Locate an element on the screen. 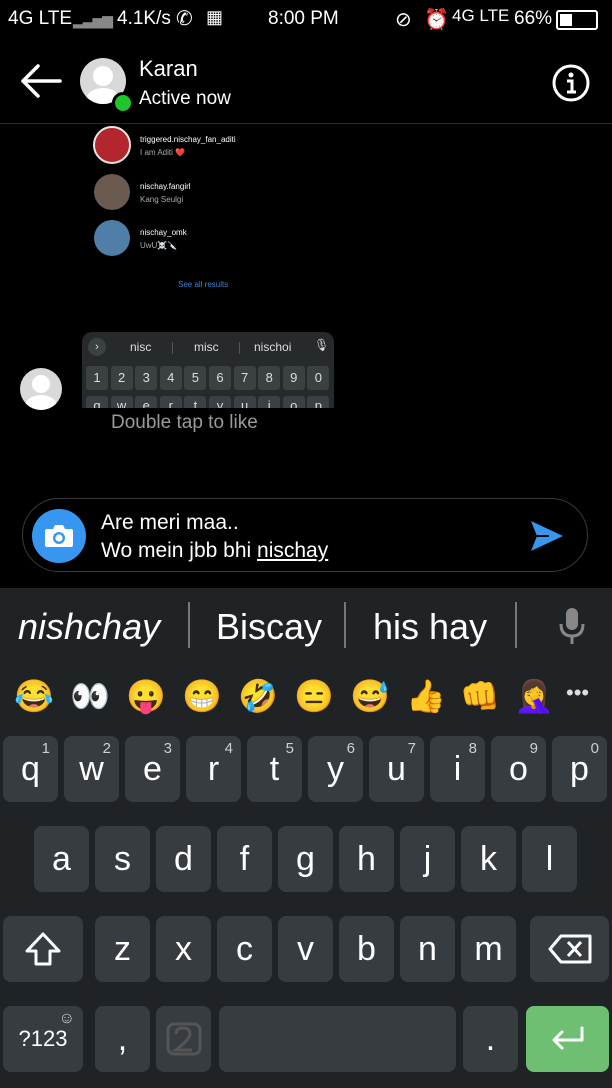  key-j: j is located at coordinates (427, 859).